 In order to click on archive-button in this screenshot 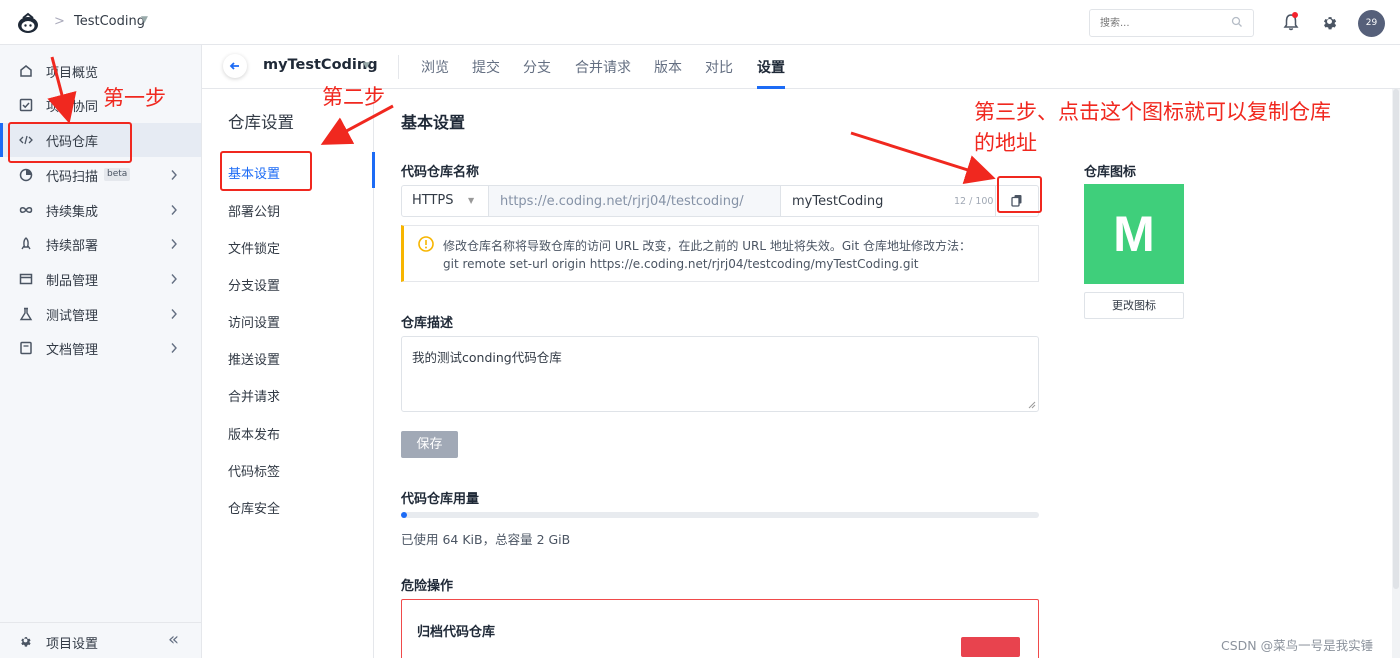, I will do `click(990, 647)`.